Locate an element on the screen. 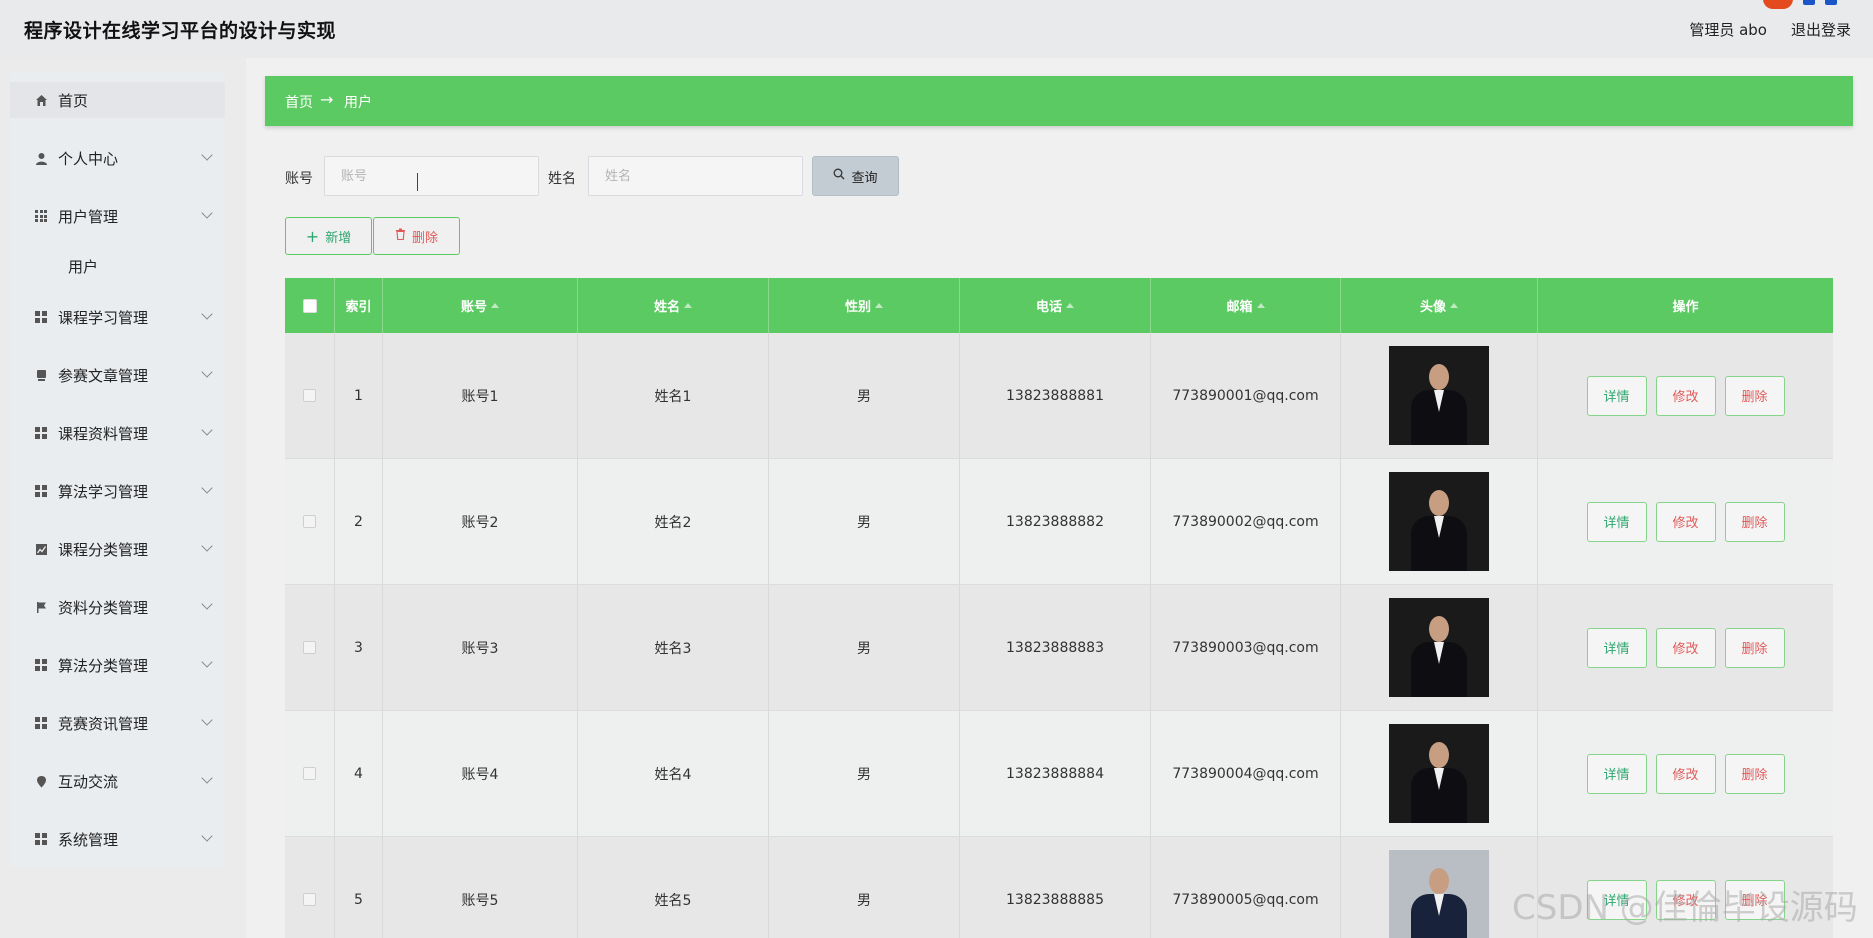 The height and width of the screenshot is (938, 1873). sidebar-item-course-study: 课程学习管理 is located at coordinates (117, 317).